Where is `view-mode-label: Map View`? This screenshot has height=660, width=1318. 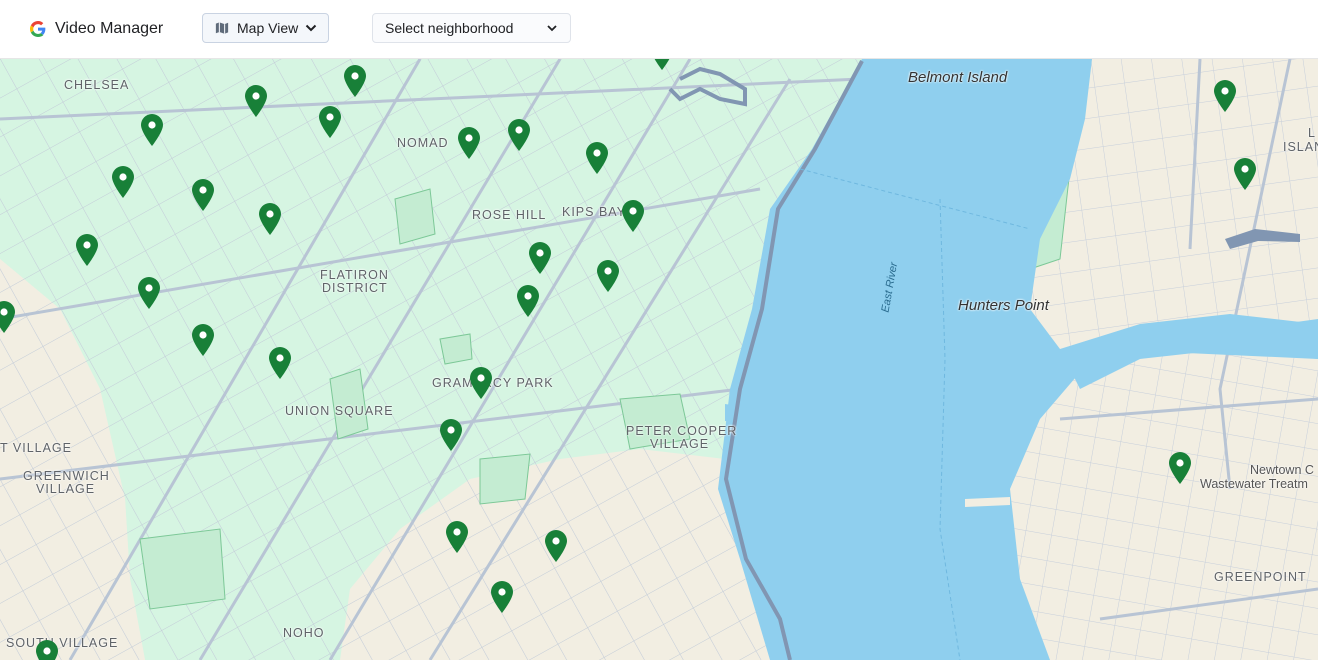
view-mode-label: Map View is located at coordinates (268, 28).